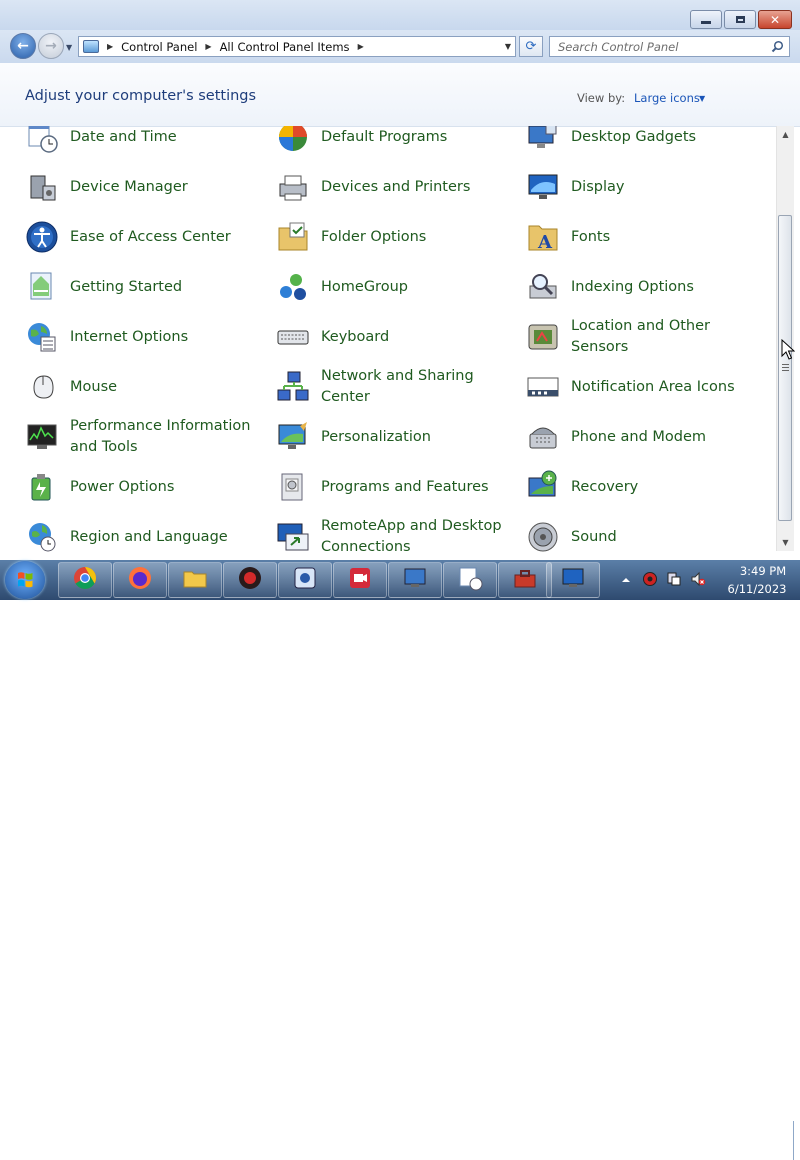 This screenshot has width=800, height=1160. I want to click on control-panel-item-label: Personalization, so click(413, 437).